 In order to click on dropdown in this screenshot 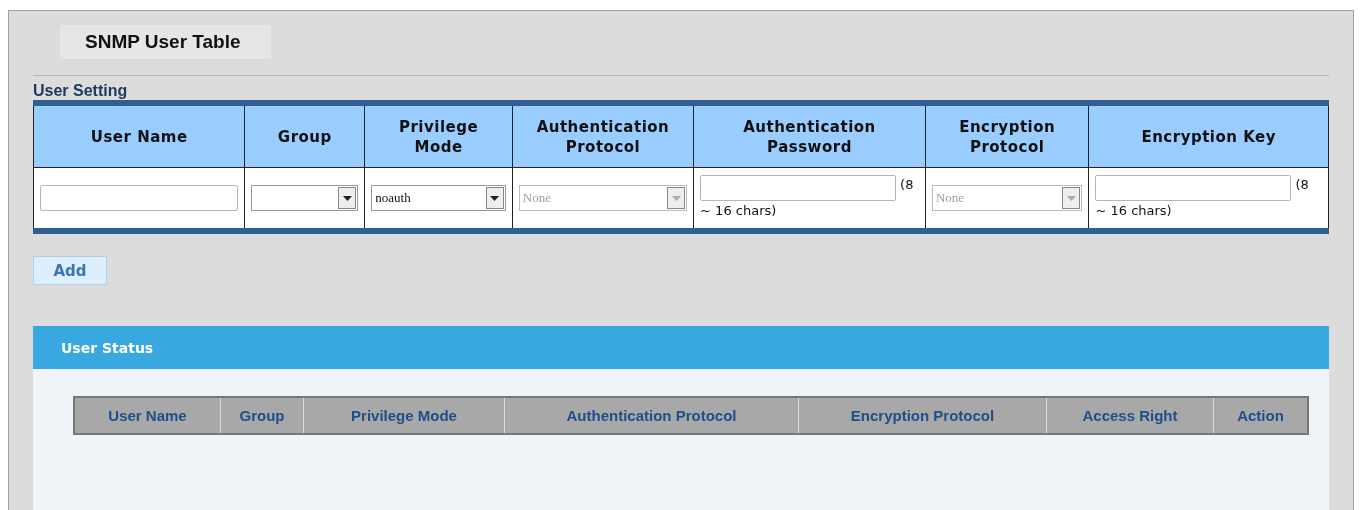, I will do `click(305, 198)`.